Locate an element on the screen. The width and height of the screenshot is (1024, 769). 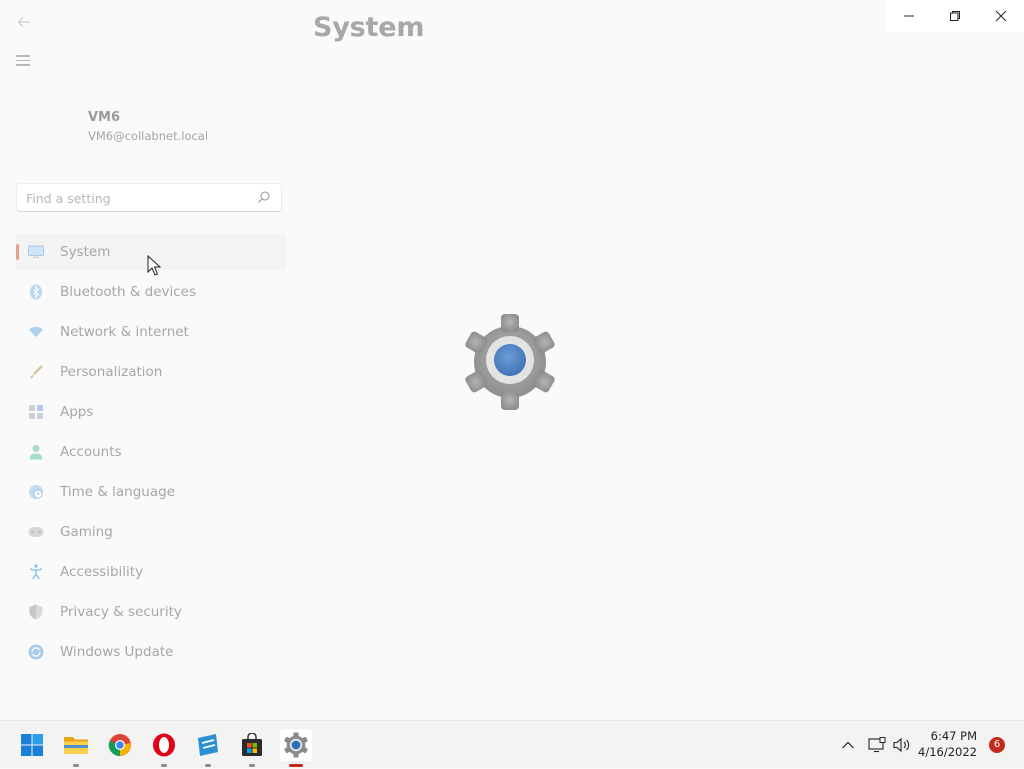
network-monitor-icon is located at coordinates (877, 745).